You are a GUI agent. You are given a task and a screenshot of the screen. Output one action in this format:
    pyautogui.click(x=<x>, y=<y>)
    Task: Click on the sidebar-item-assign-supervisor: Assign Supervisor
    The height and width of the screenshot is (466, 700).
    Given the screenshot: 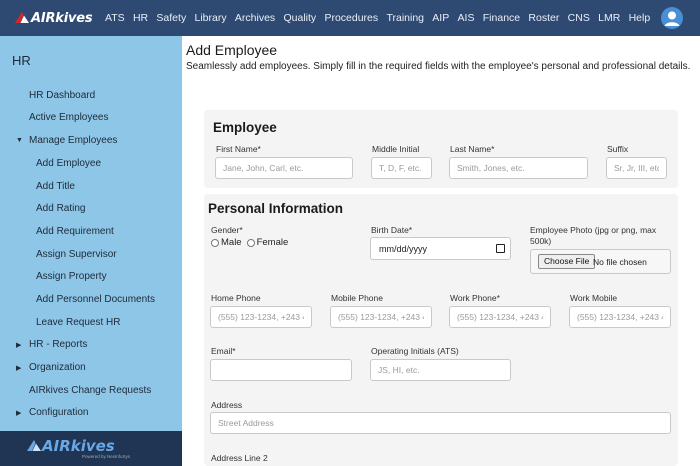 What is the action you would take?
    pyautogui.click(x=76, y=254)
    